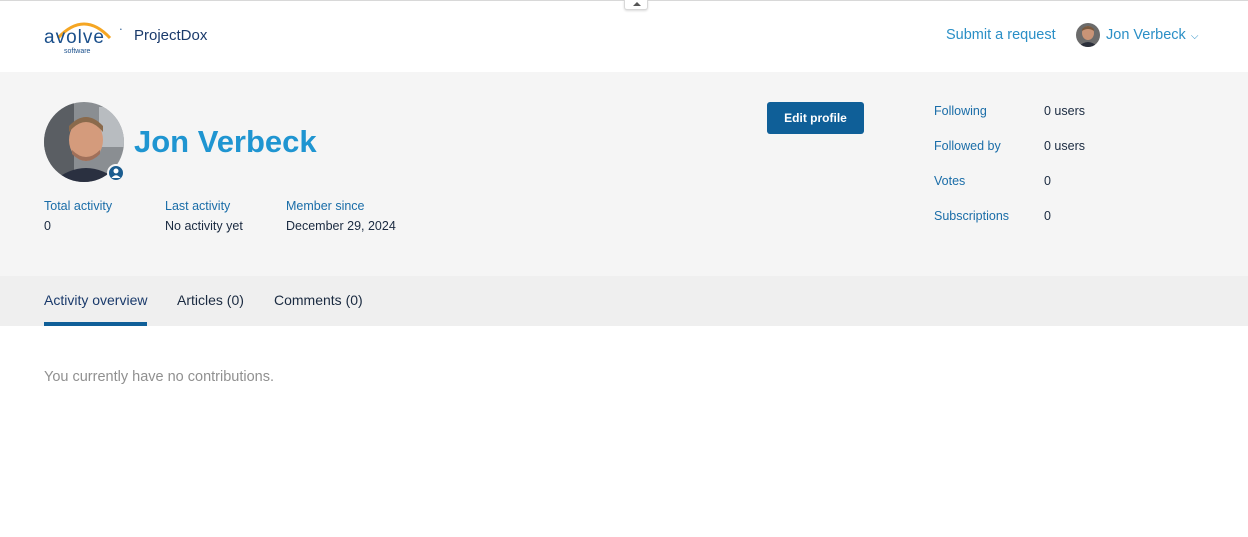 Image resolution: width=1248 pixels, height=537 pixels. Describe the element at coordinates (210, 300) in the screenshot. I see `tab-articles: Articles (0)` at that location.